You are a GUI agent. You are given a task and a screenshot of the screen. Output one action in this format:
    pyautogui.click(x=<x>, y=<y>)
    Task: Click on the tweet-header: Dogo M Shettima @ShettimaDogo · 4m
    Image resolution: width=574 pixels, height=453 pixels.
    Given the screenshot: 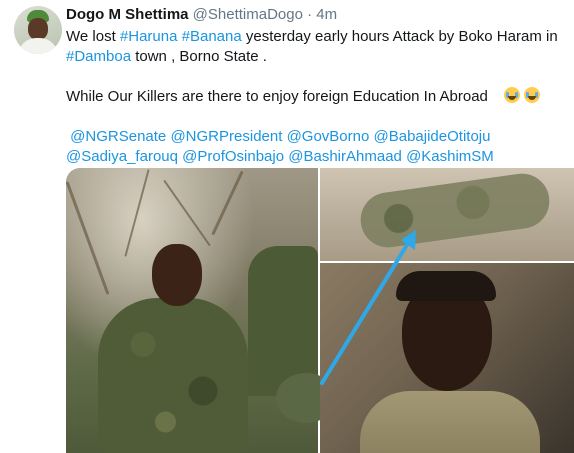 What is the action you would take?
    pyautogui.click(x=201, y=15)
    